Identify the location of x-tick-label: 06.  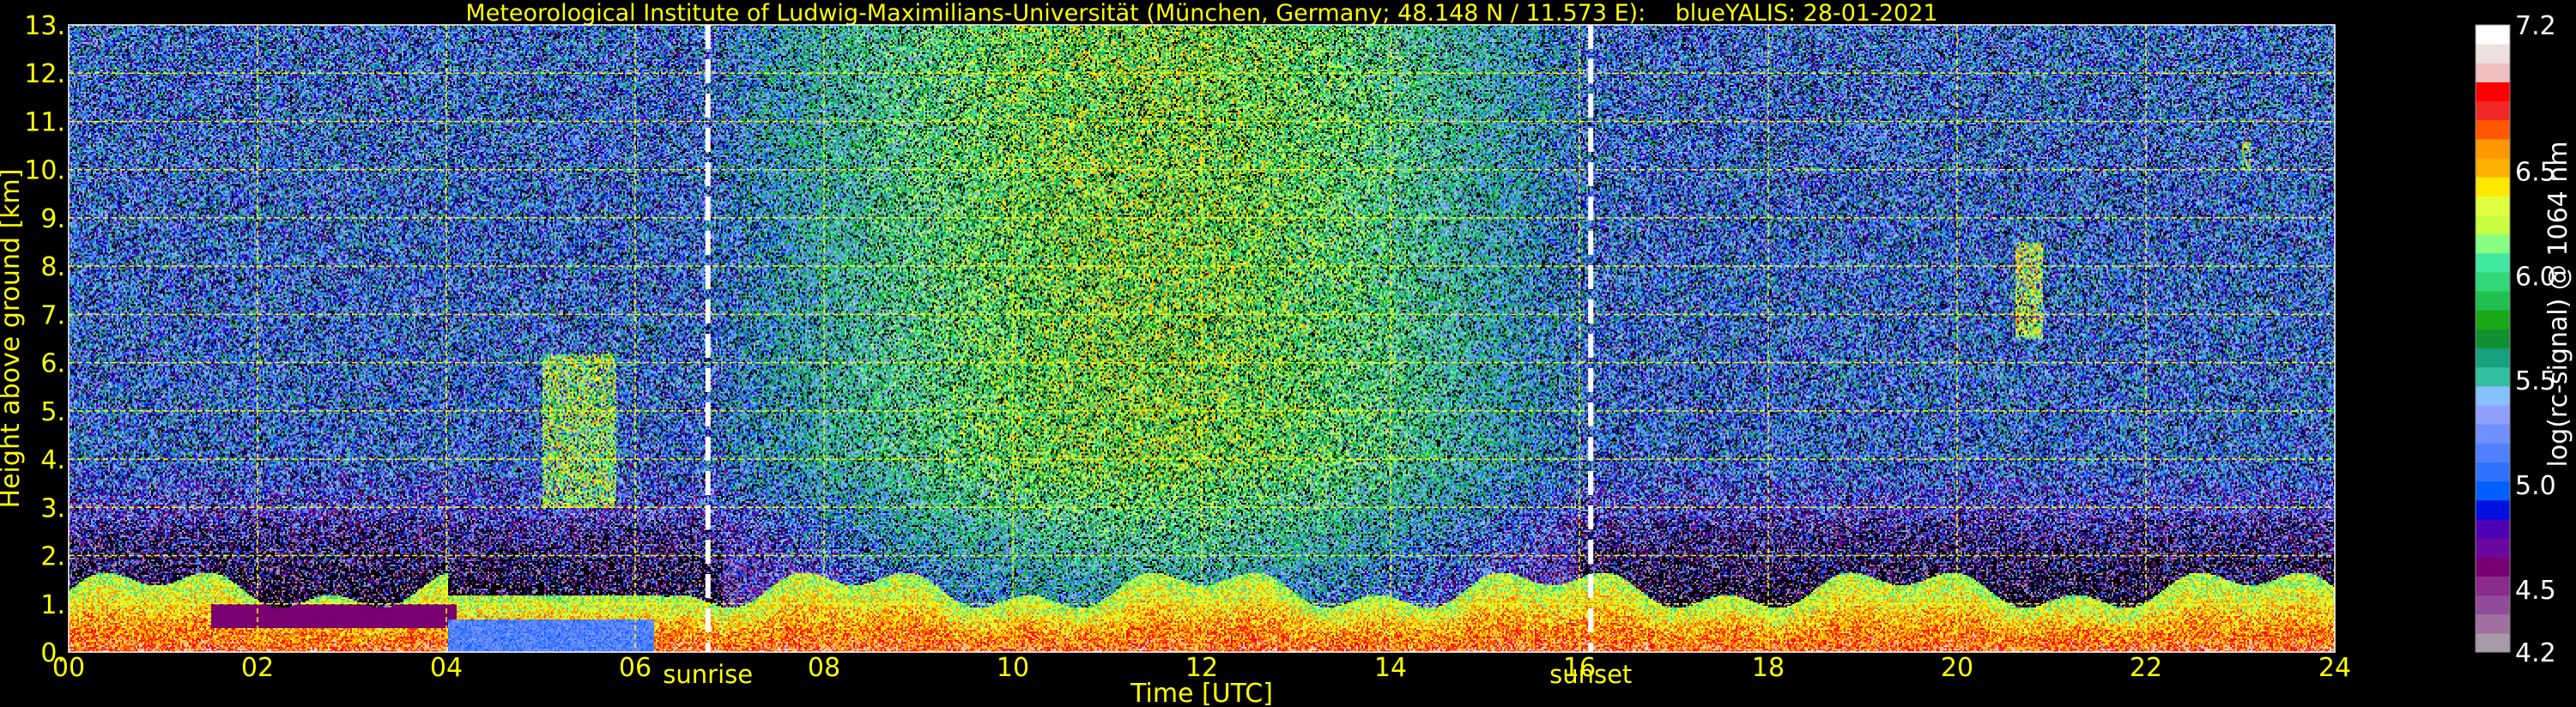
(635, 668).